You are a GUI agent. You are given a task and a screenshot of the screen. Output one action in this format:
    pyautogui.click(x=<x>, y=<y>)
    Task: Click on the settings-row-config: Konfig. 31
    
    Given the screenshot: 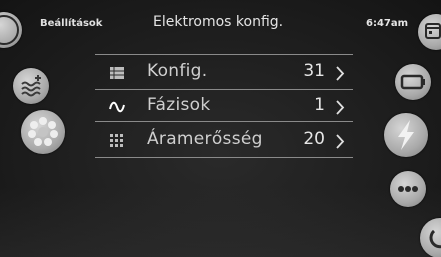 What is the action you would take?
    pyautogui.click(x=230, y=74)
    